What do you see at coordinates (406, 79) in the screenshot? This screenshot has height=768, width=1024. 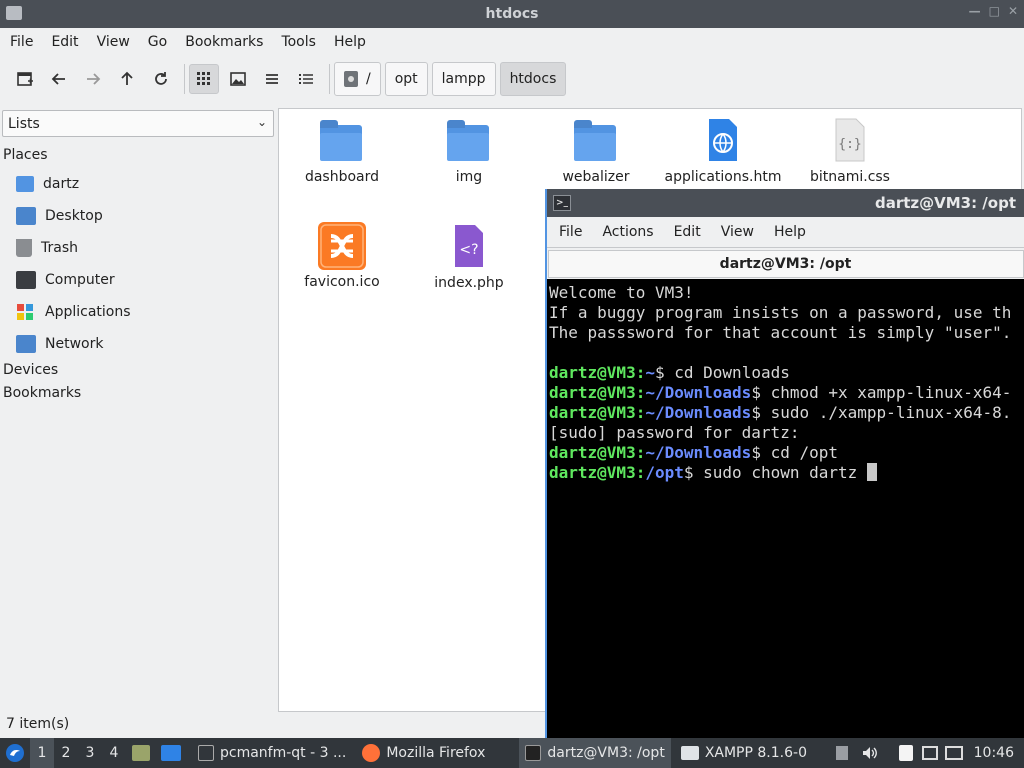 I see `breadcrumb-opt: opt` at bounding box center [406, 79].